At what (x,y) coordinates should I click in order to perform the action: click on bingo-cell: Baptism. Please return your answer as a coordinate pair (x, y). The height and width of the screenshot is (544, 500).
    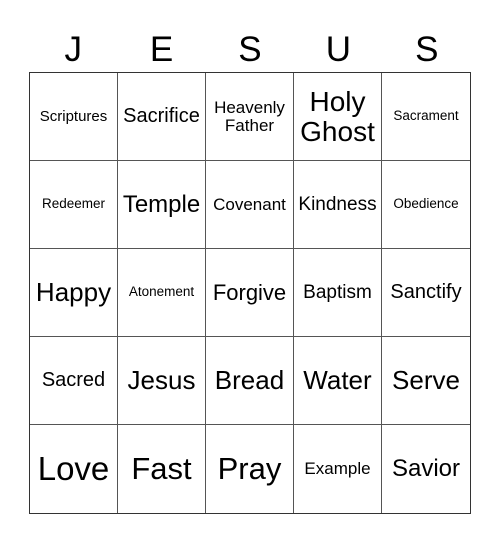
    Looking at the image, I should click on (338, 293).